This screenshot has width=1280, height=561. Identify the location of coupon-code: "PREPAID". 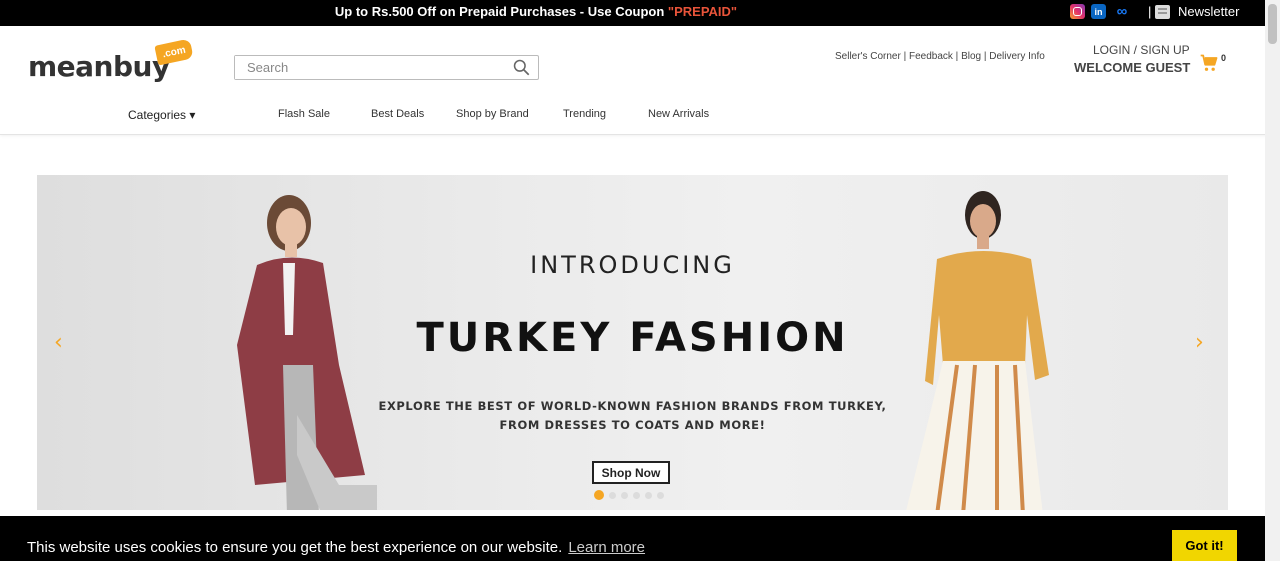
(702, 11).